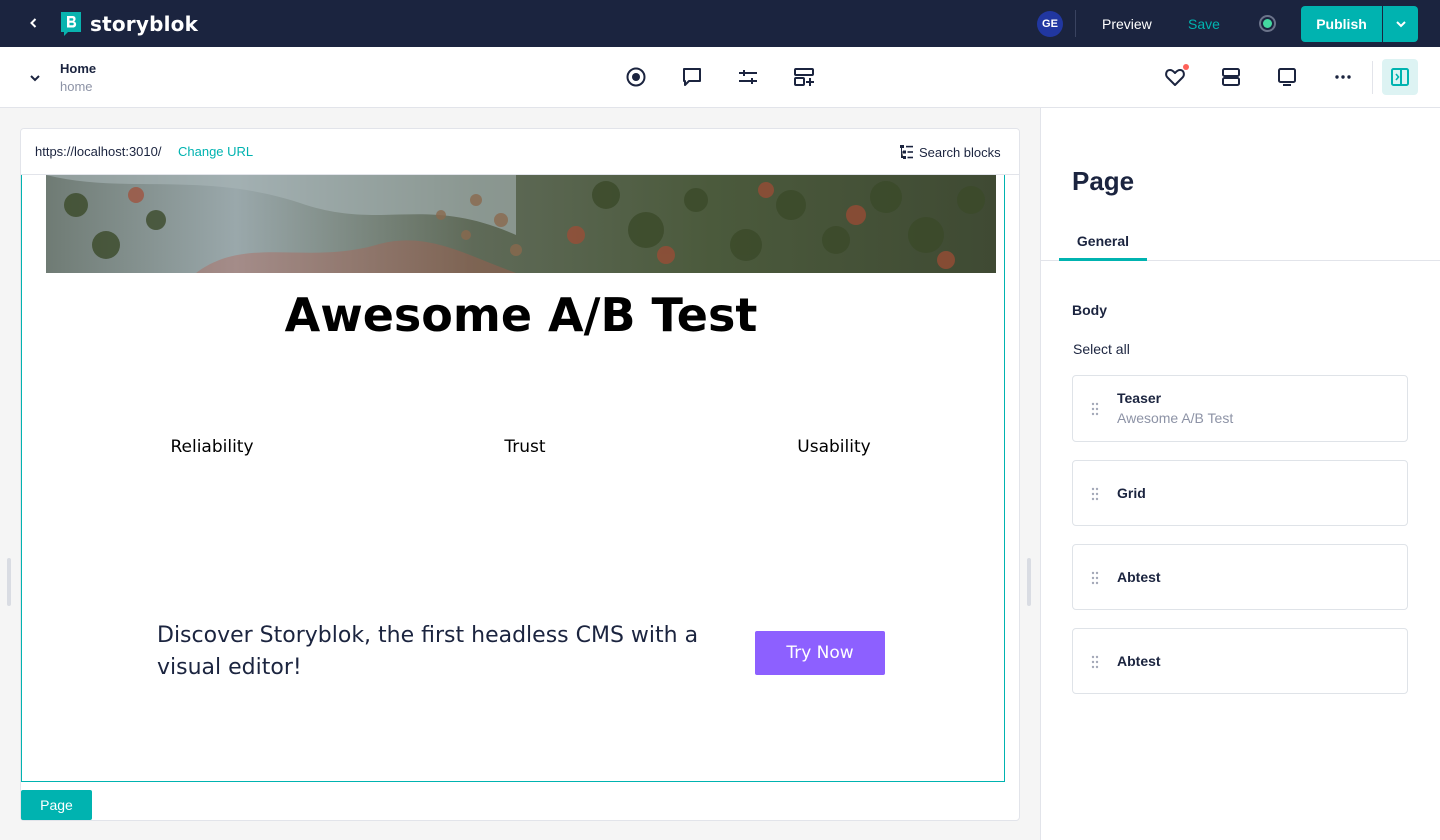 The image size is (1440, 840). I want to click on teaser-headline: Awesome A/B Test, so click(521, 315).